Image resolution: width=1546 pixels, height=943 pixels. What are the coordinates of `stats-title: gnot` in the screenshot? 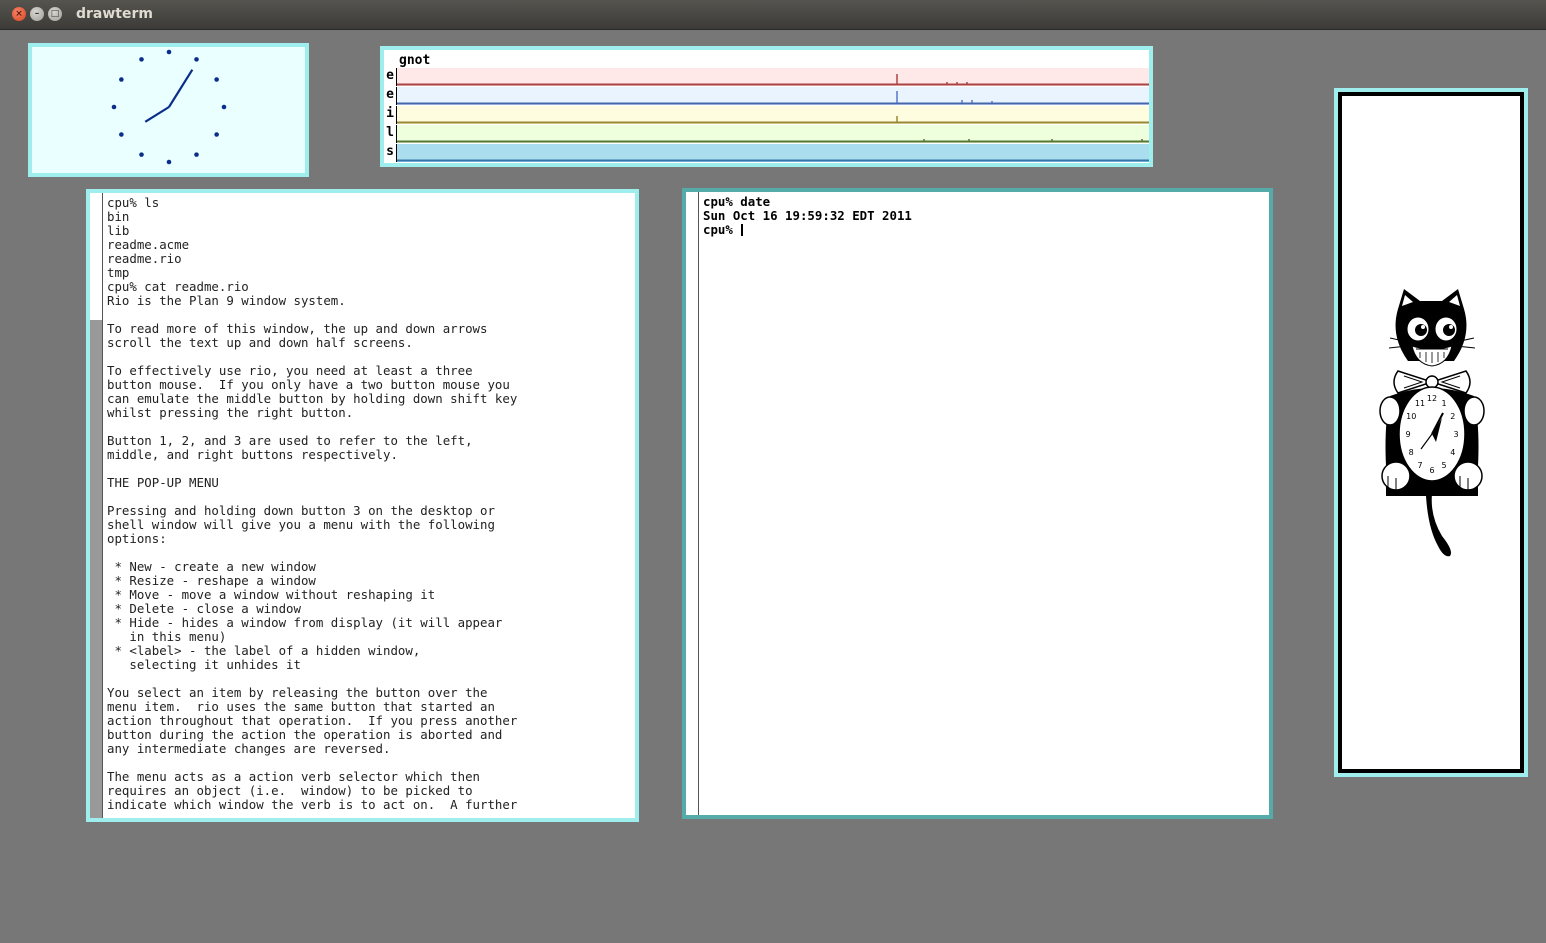 It's located at (415, 60).